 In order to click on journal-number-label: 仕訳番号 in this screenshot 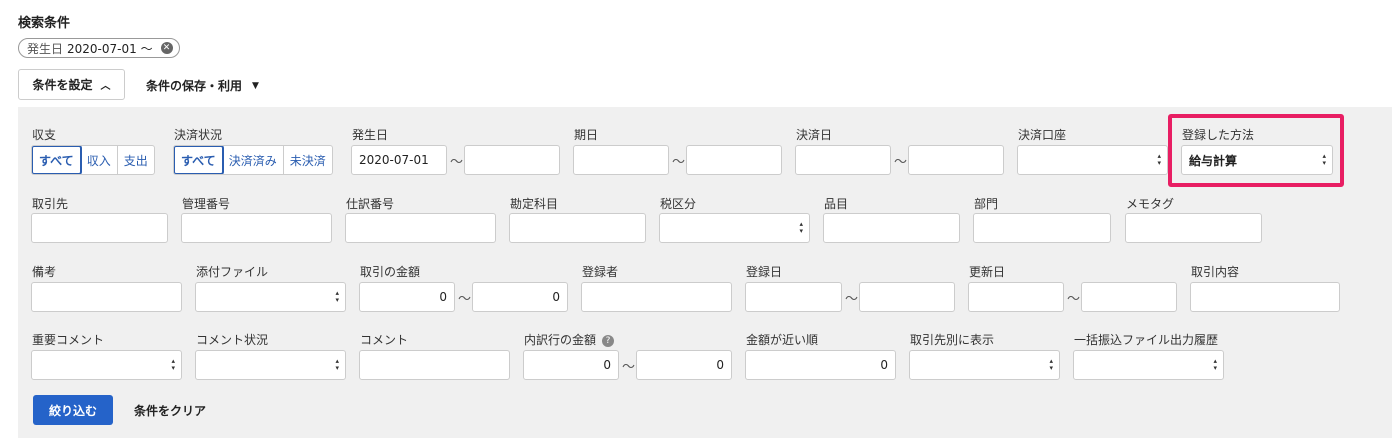, I will do `click(370, 204)`.